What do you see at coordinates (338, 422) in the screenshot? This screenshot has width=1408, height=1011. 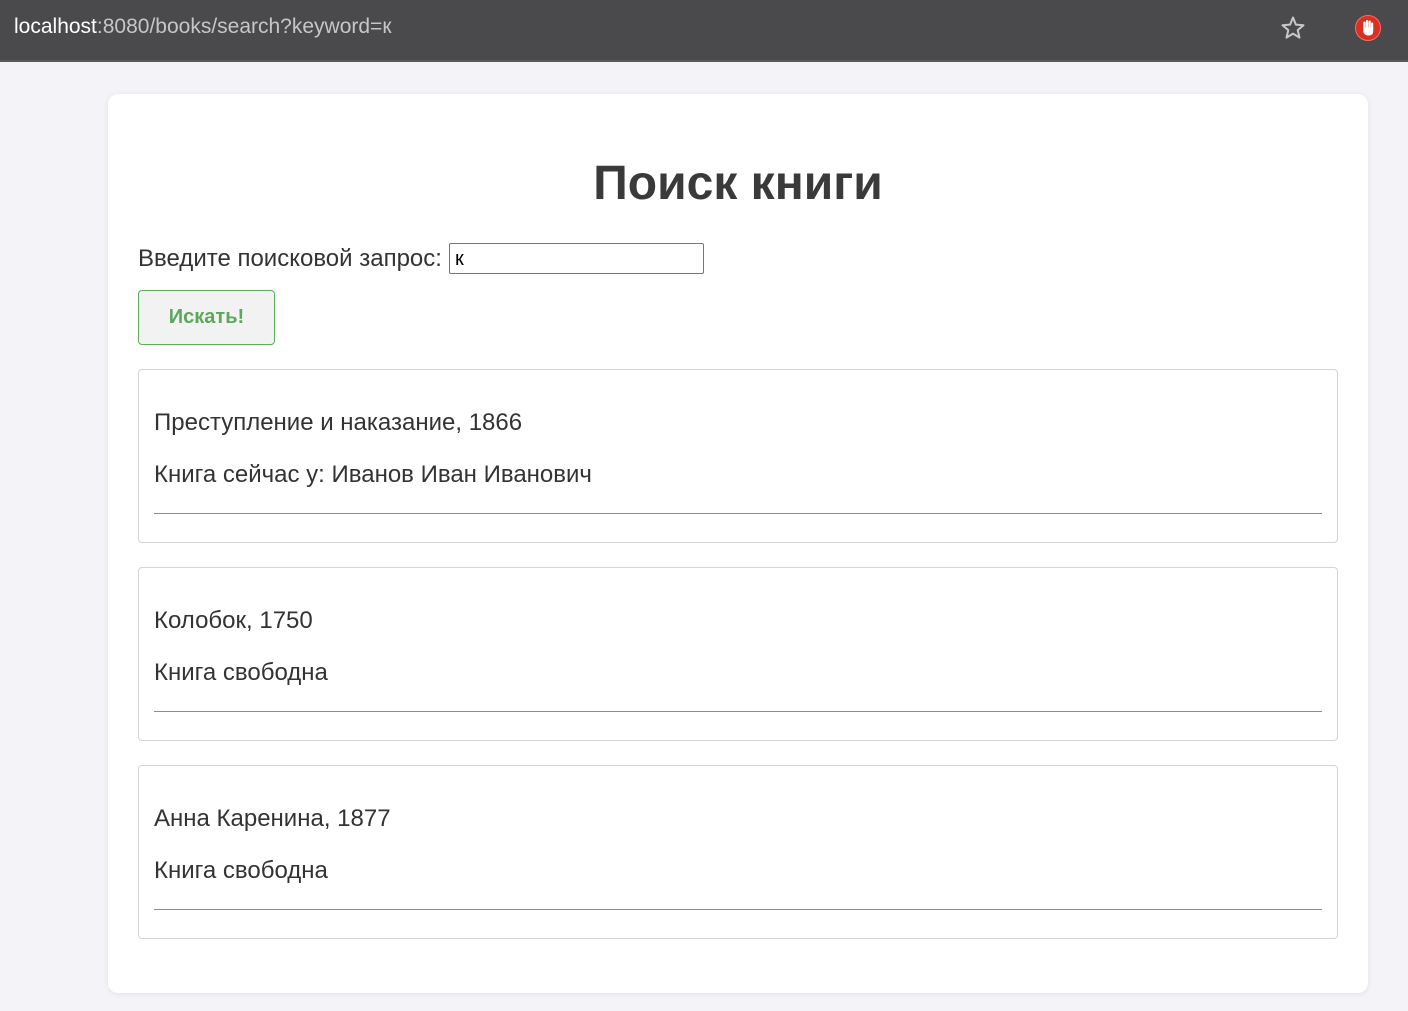 I see `book-title: Преступление и наказание, 1866` at bounding box center [338, 422].